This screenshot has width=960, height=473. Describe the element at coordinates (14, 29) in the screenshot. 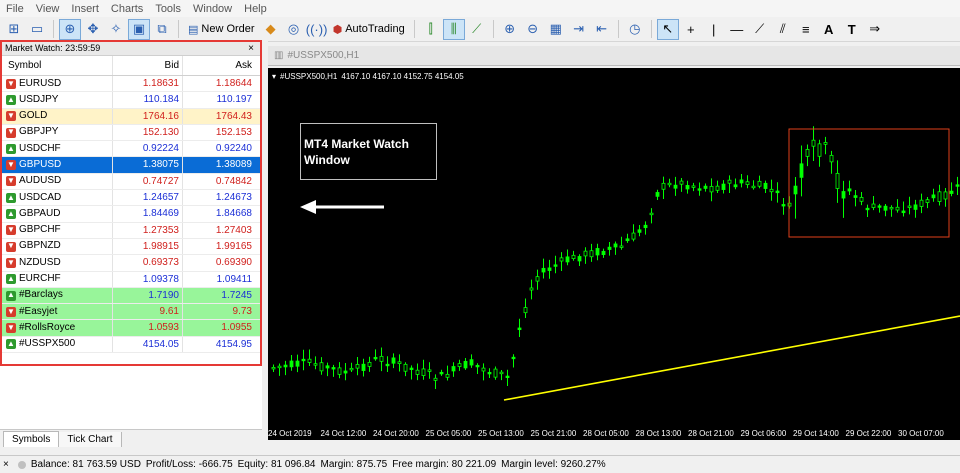

I see `new-chart-icon: ⊞` at that location.